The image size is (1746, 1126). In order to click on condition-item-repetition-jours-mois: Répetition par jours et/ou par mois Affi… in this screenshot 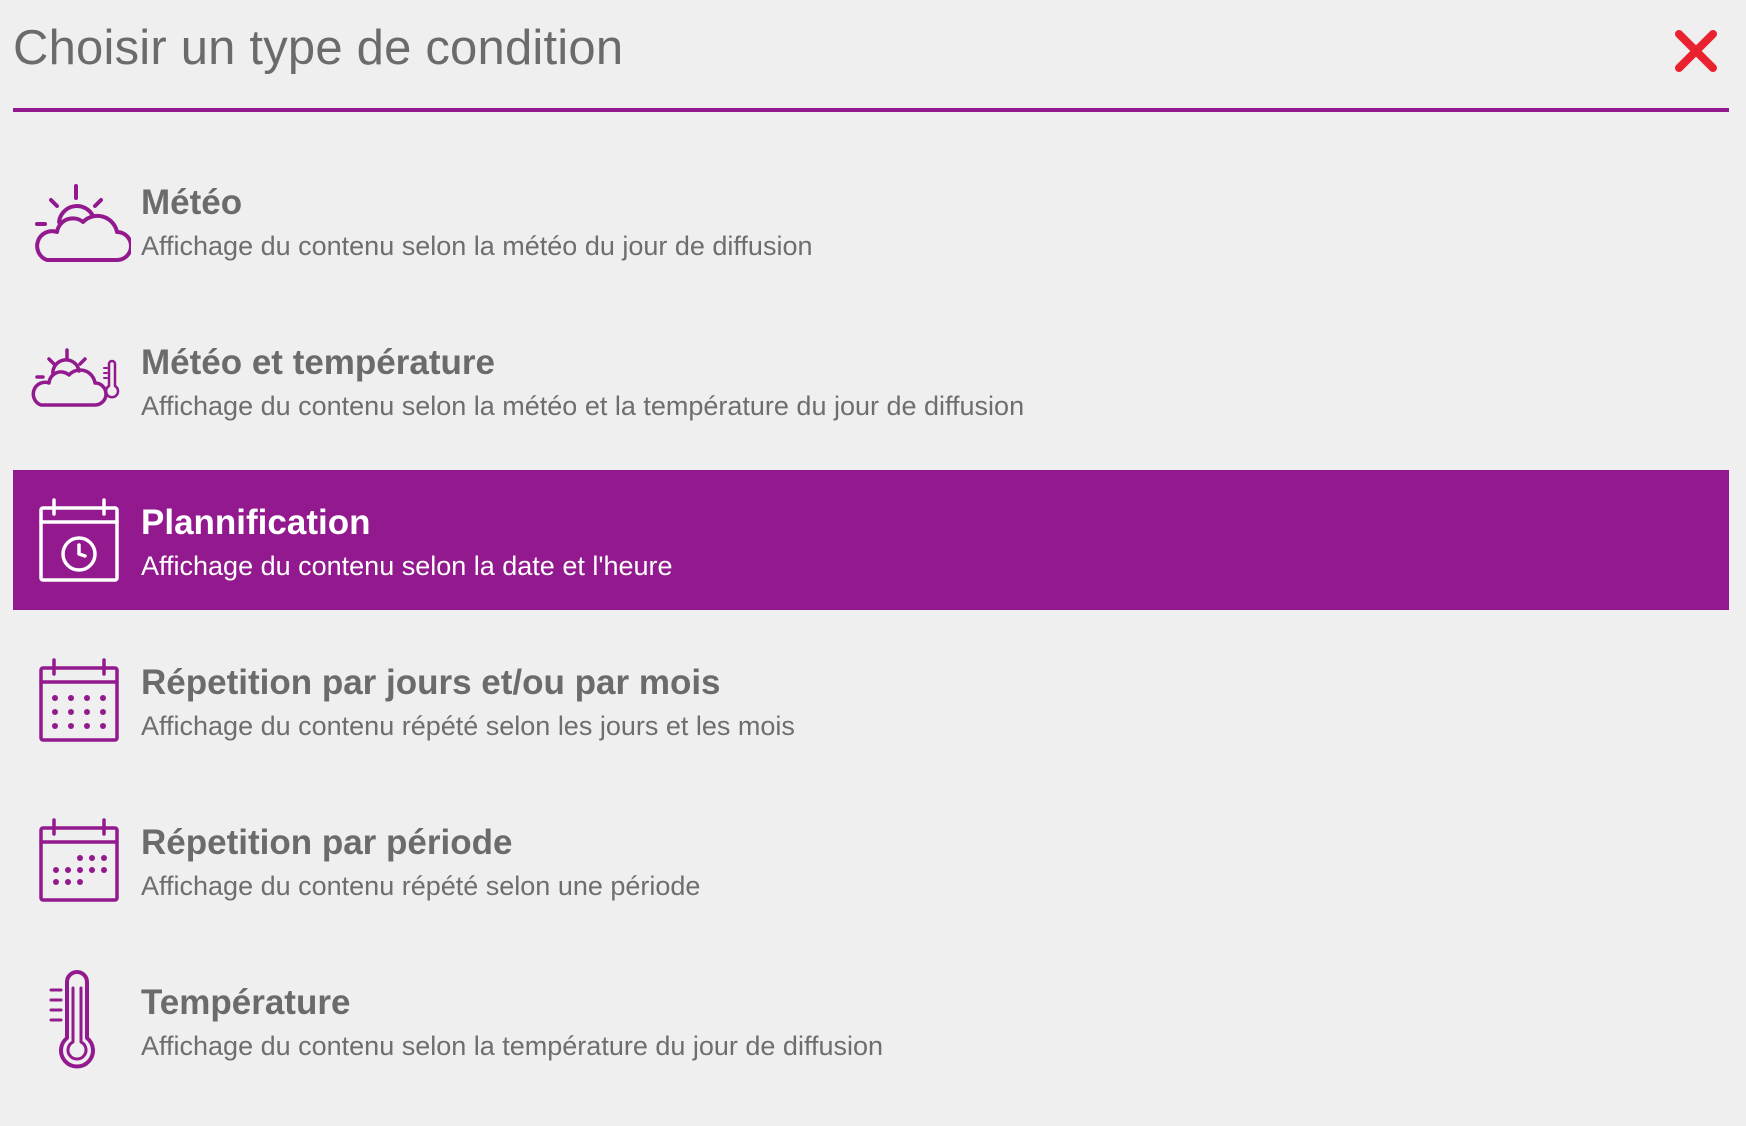, I will do `click(871, 700)`.